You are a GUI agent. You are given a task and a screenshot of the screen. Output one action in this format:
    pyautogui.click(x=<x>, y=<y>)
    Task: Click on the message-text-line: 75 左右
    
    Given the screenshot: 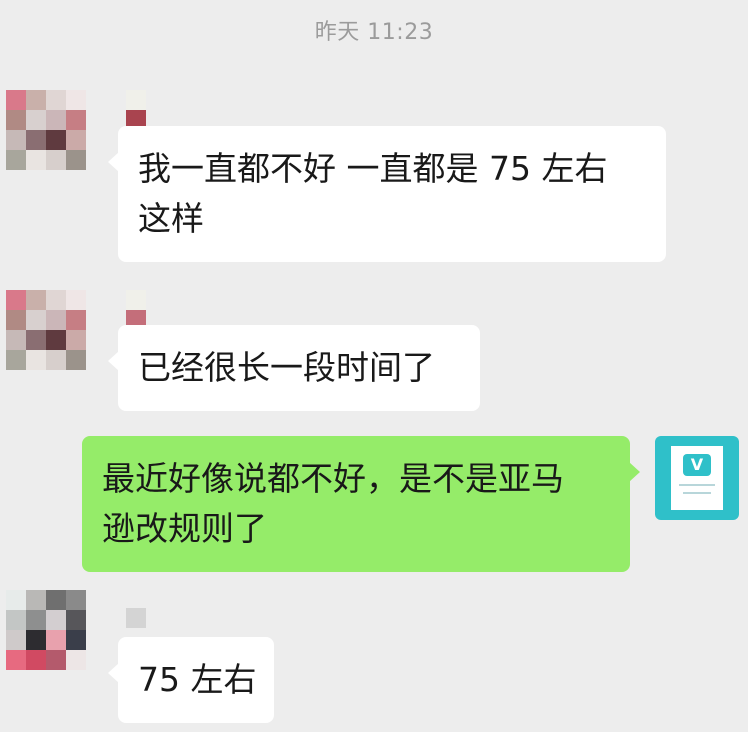 What is the action you would take?
    pyautogui.click(x=197, y=679)
    